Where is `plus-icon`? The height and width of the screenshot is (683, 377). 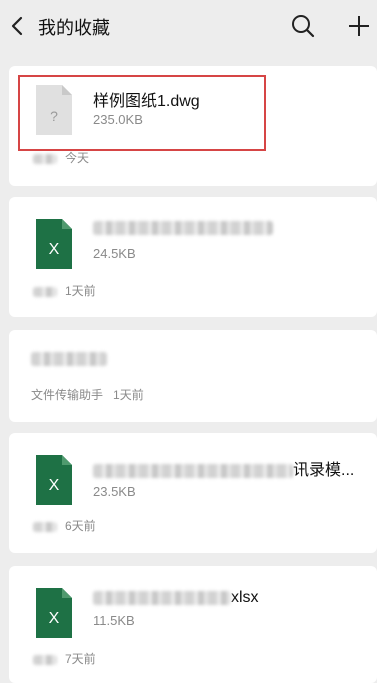
plus-icon is located at coordinates (359, 26).